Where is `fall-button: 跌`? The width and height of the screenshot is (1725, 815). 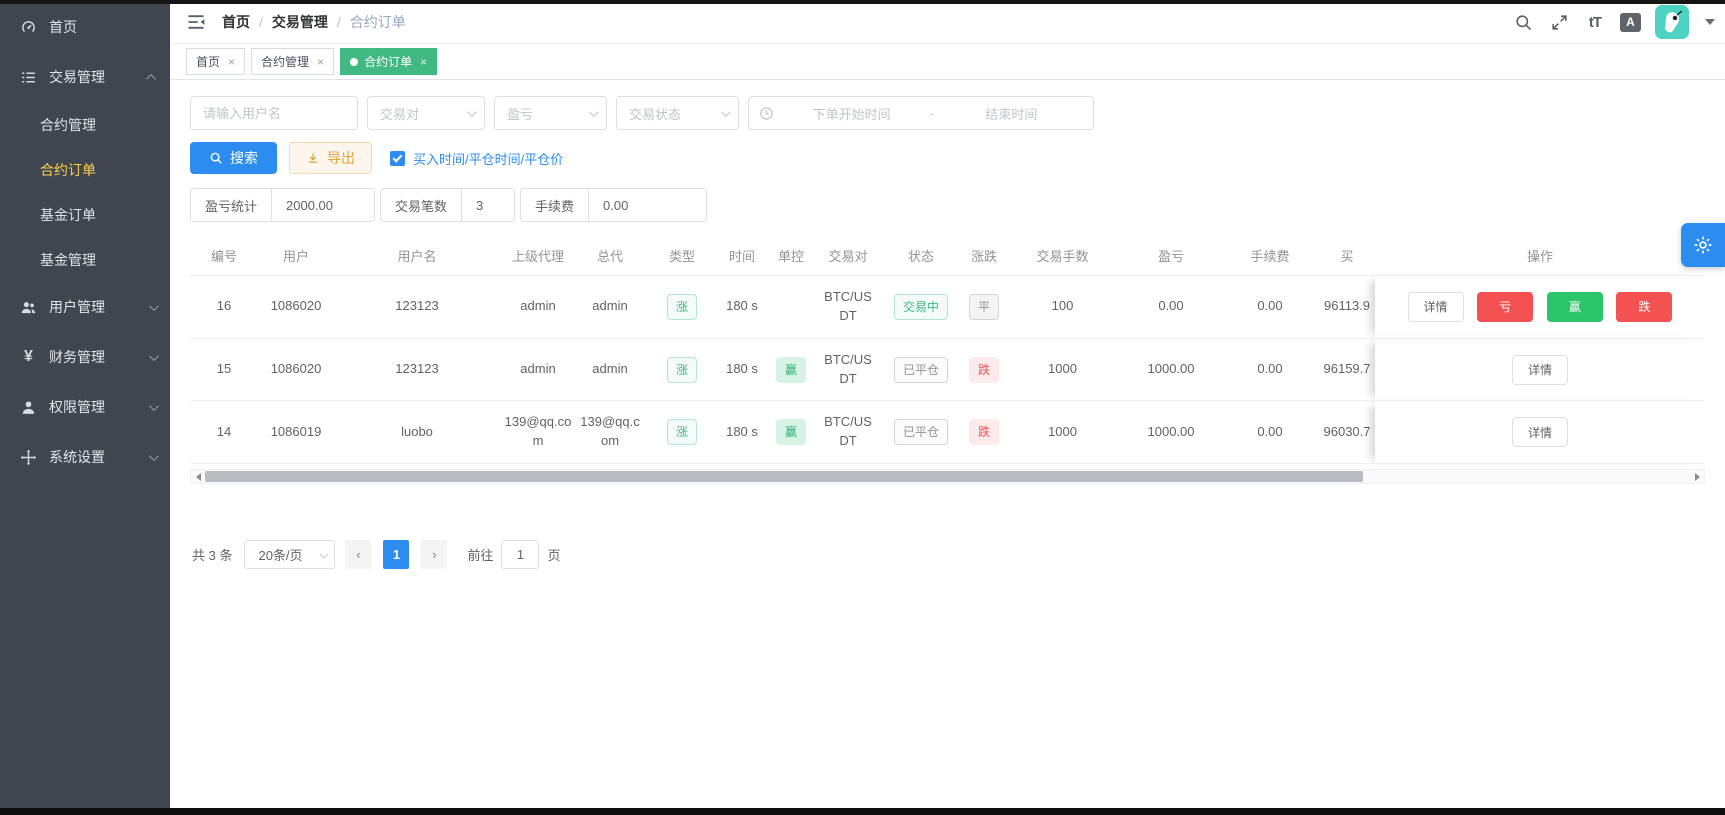
fall-button: 跌 is located at coordinates (1644, 306).